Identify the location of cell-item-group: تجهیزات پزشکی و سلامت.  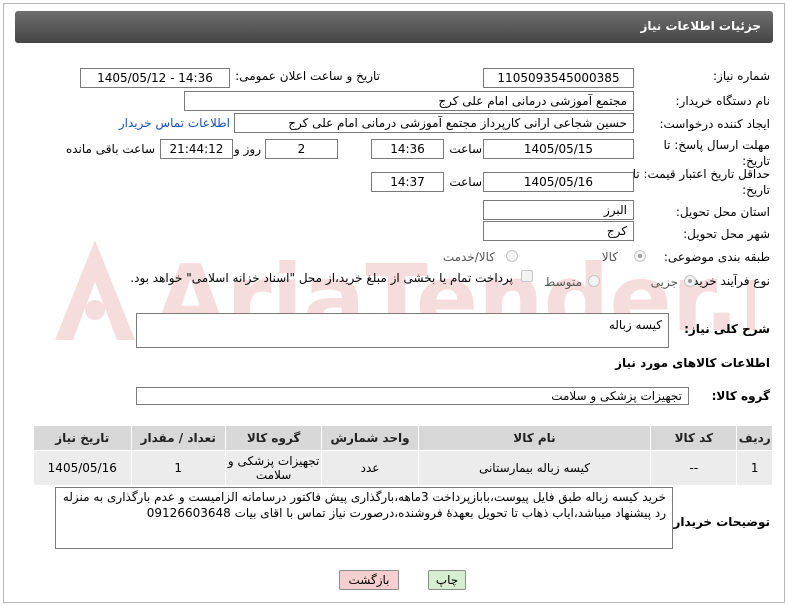
(273, 468).